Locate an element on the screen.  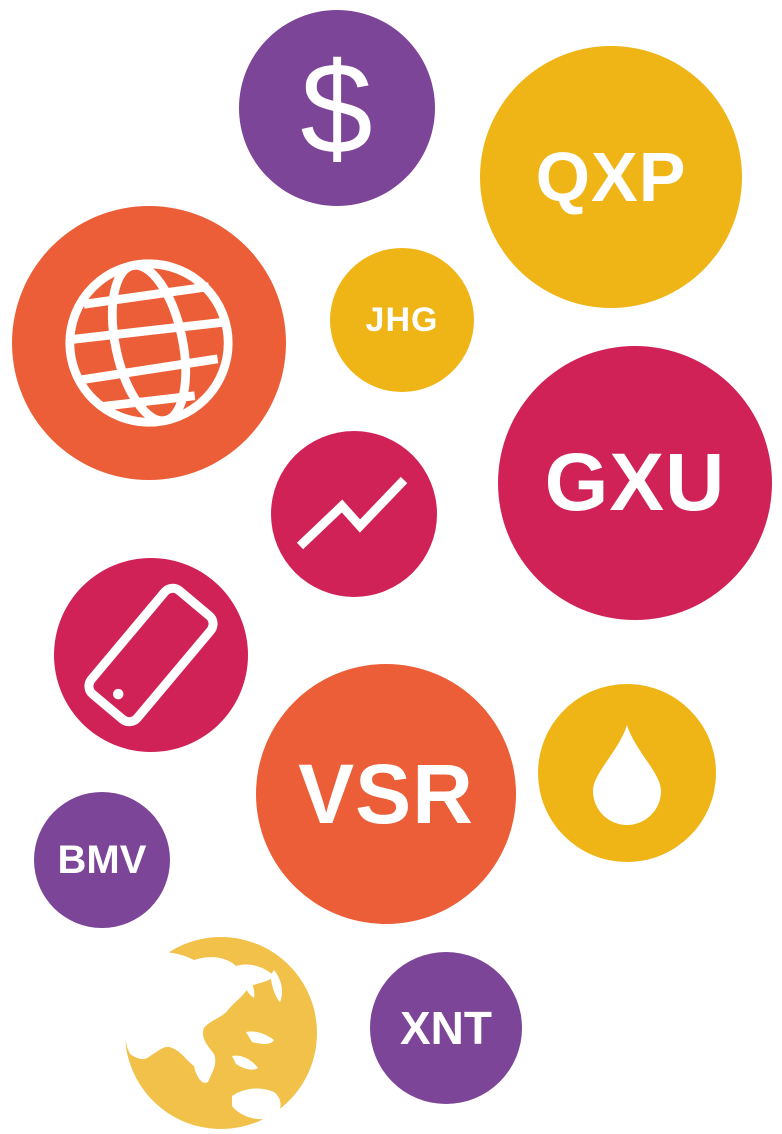
trend-bubble is located at coordinates (354, 514).